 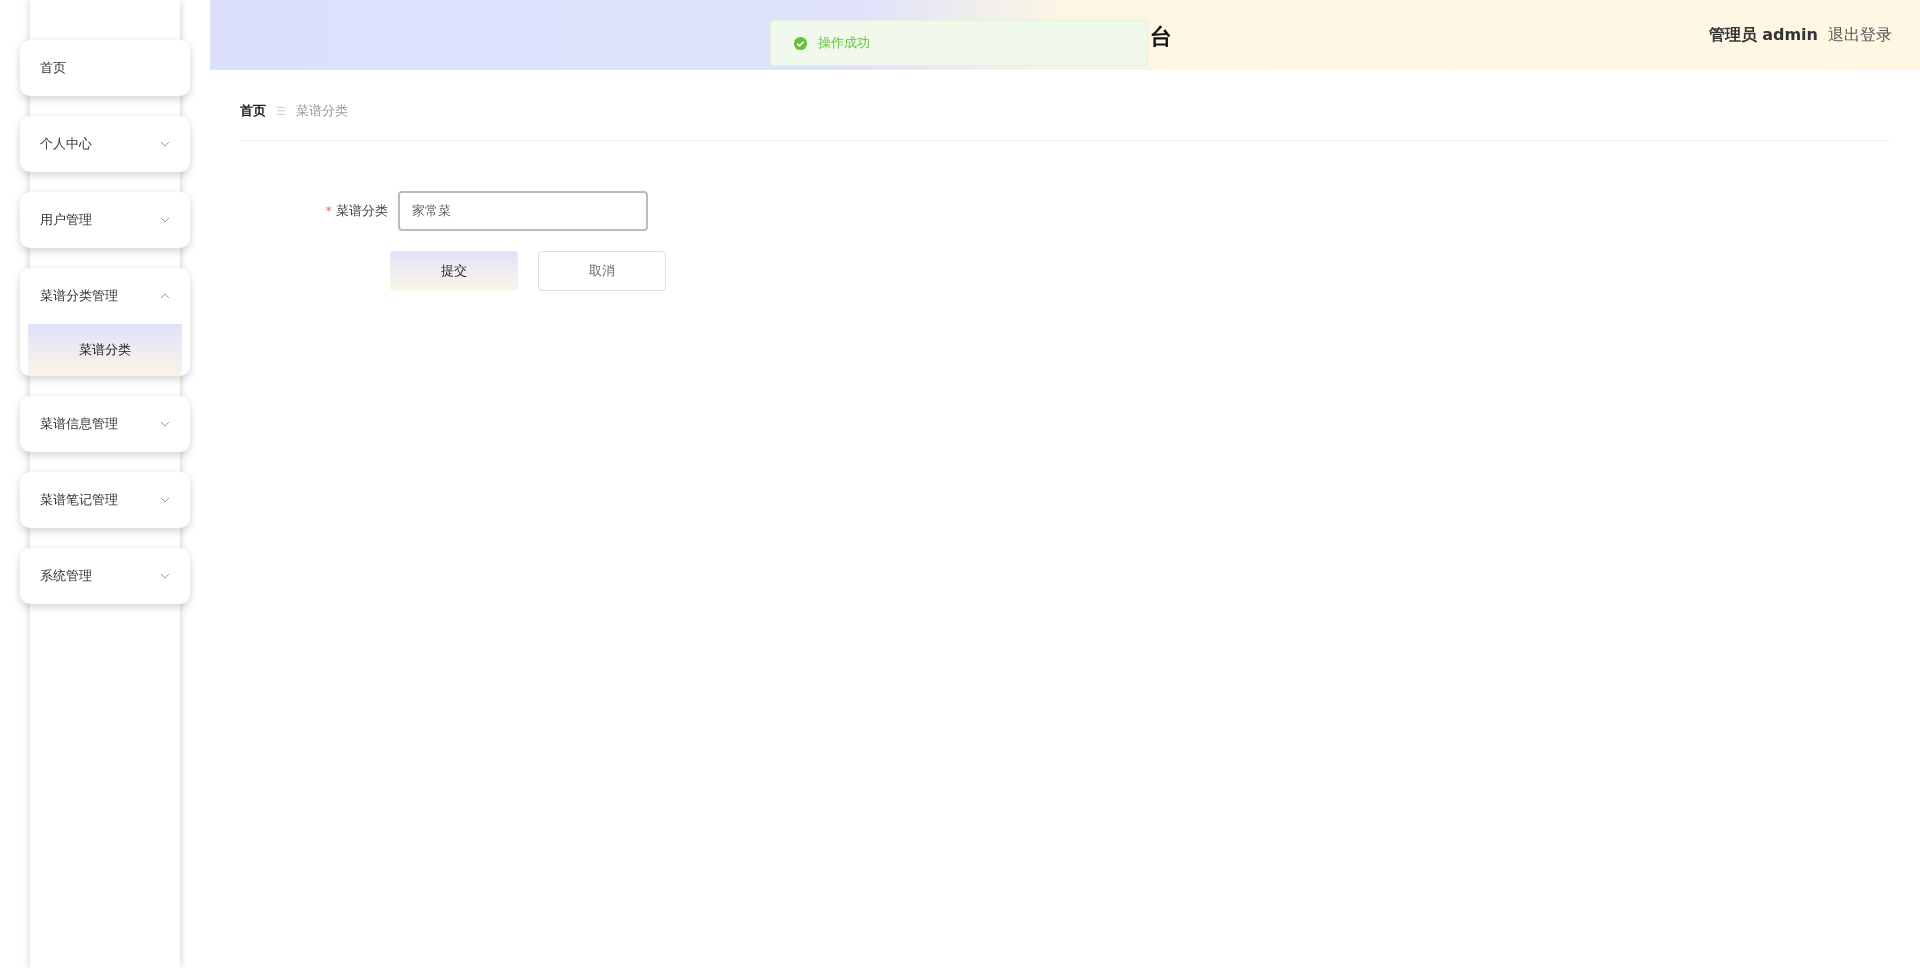 What do you see at coordinates (800, 43) in the screenshot?
I see `check-circle-icon` at bounding box center [800, 43].